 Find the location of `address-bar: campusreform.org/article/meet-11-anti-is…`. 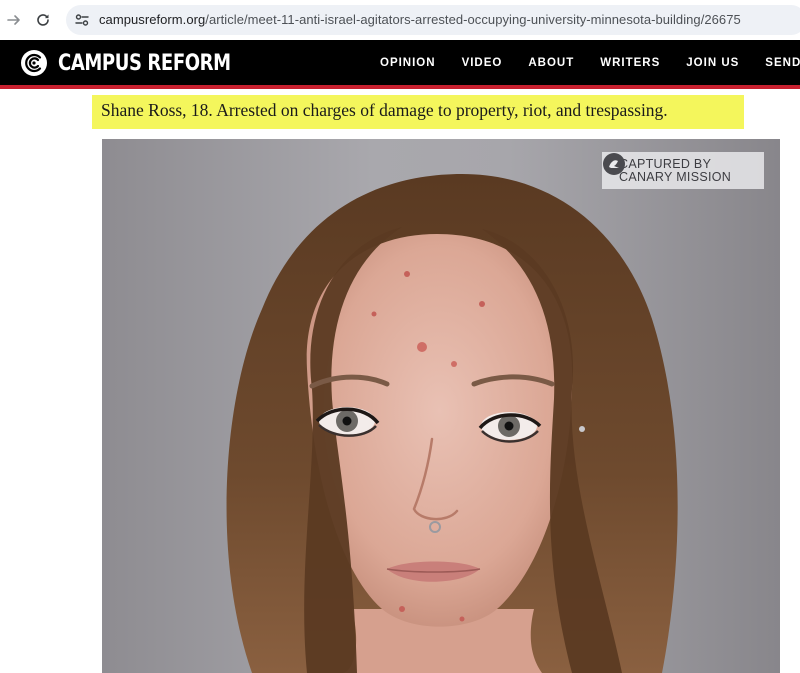

address-bar: campusreform.org/article/meet-11-anti-is… is located at coordinates (433, 20).